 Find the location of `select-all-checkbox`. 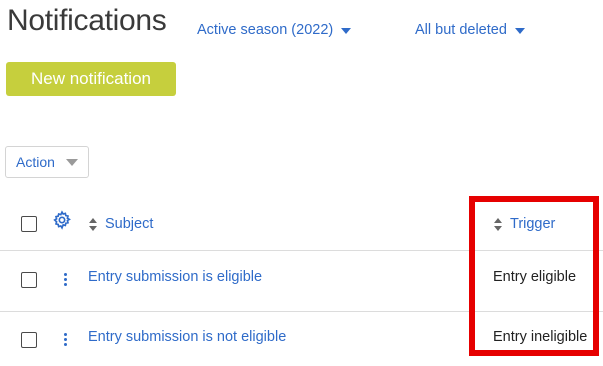

select-all-checkbox is located at coordinates (29, 224).